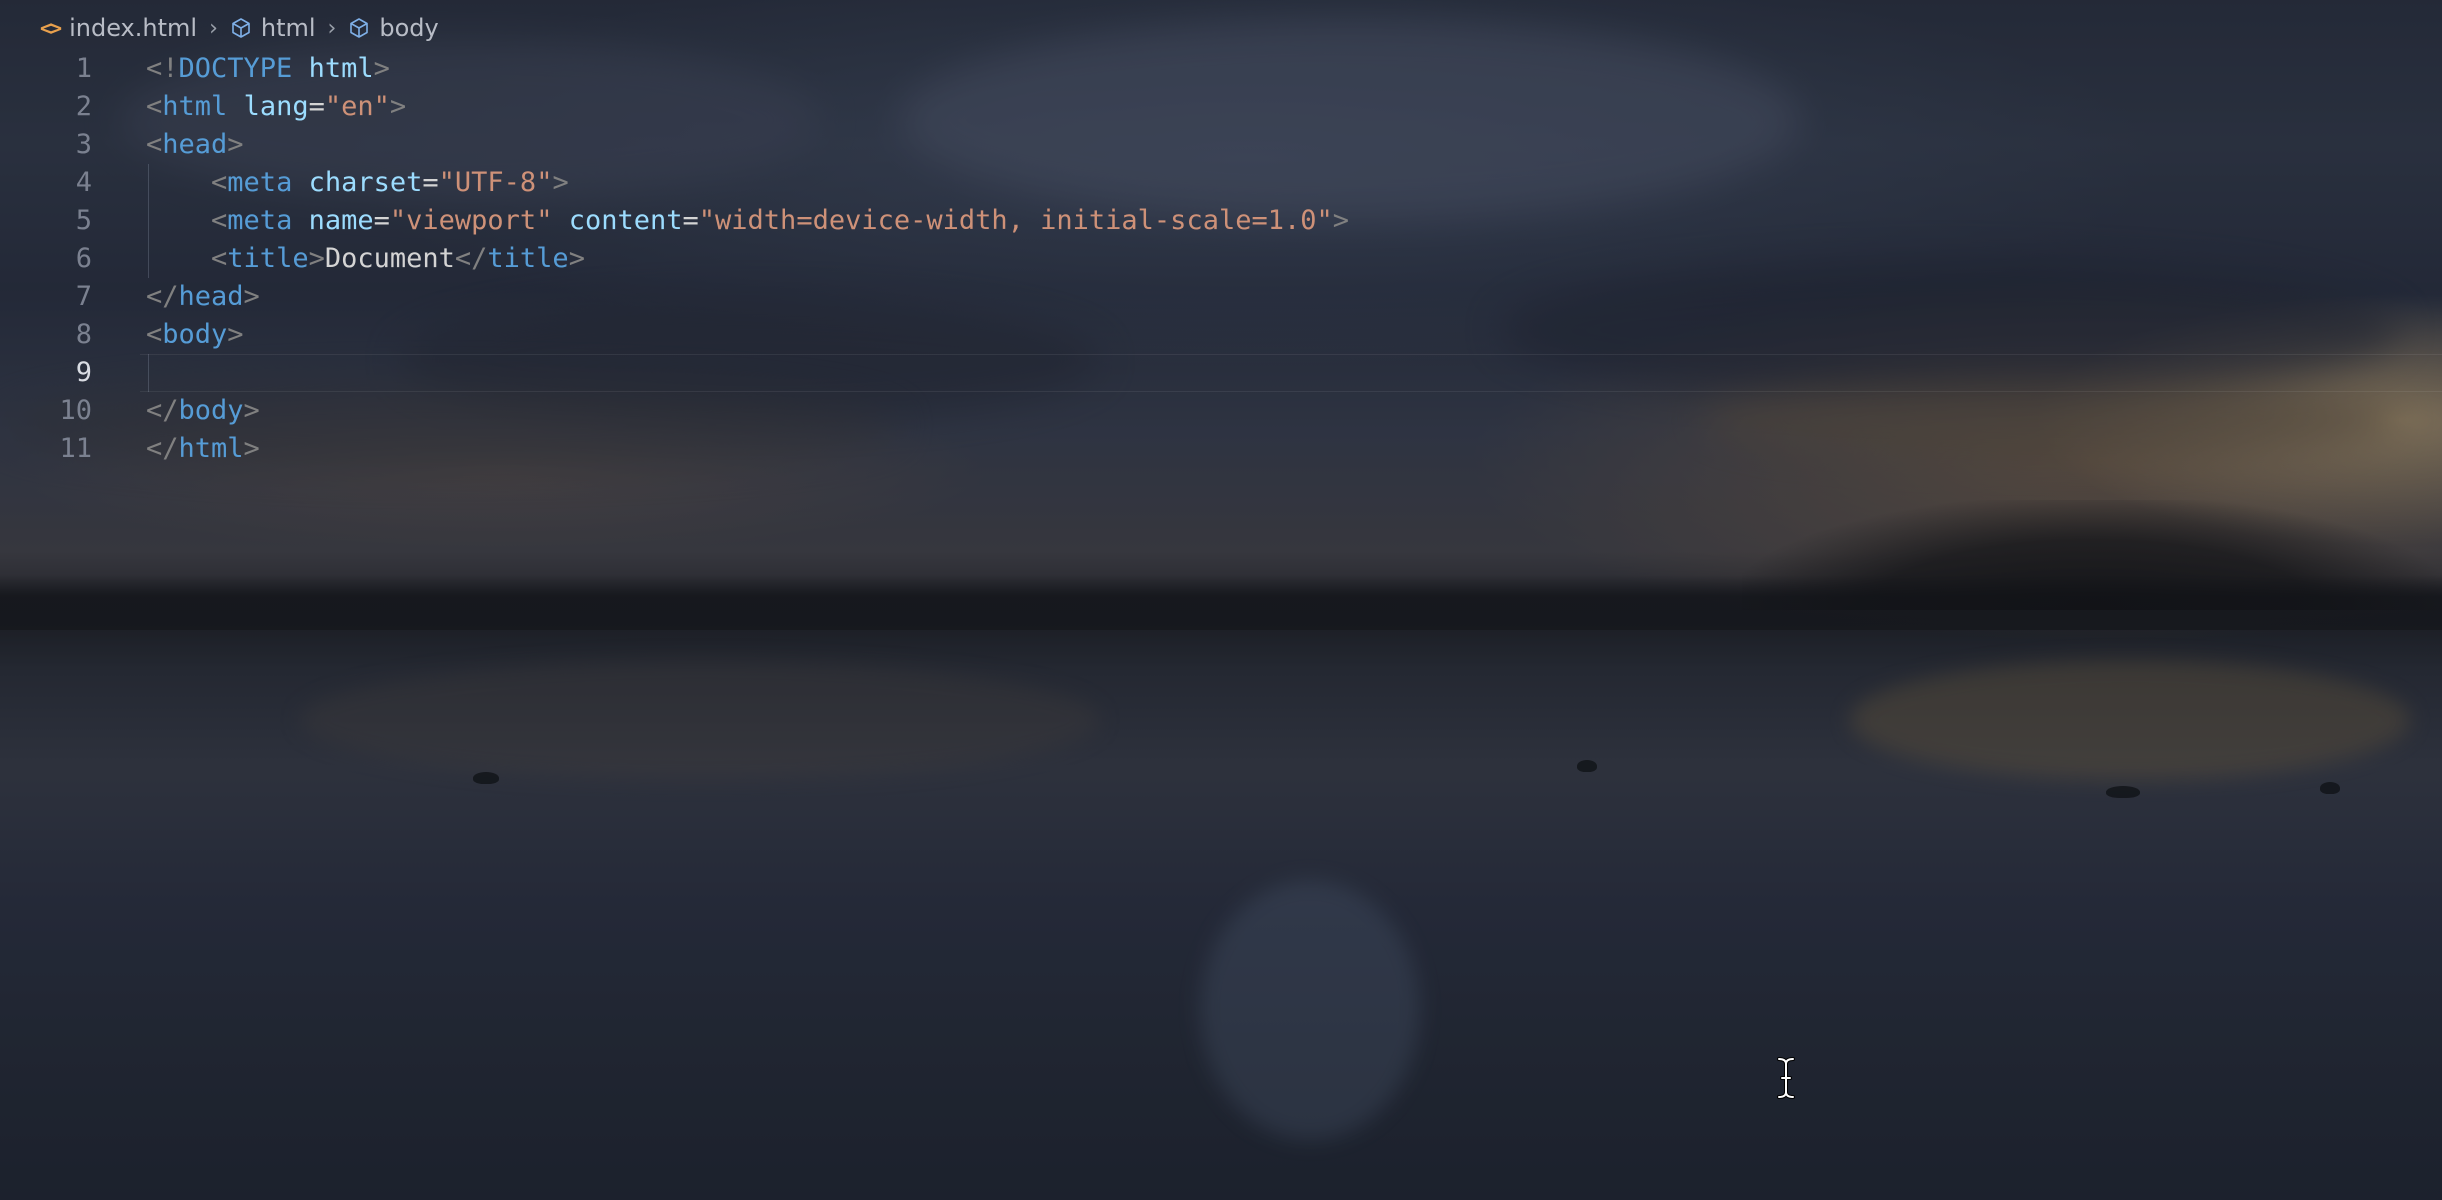 This screenshot has width=2442, height=1200. I want to click on line-number: 4, so click(83, 182).